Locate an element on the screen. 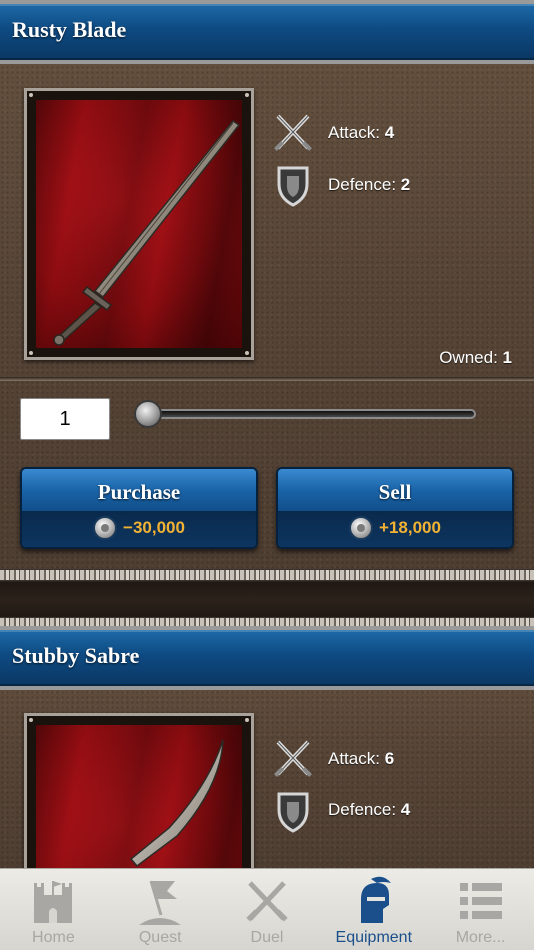  tab-equipment: Equipment is located at coordinates (373, 909).